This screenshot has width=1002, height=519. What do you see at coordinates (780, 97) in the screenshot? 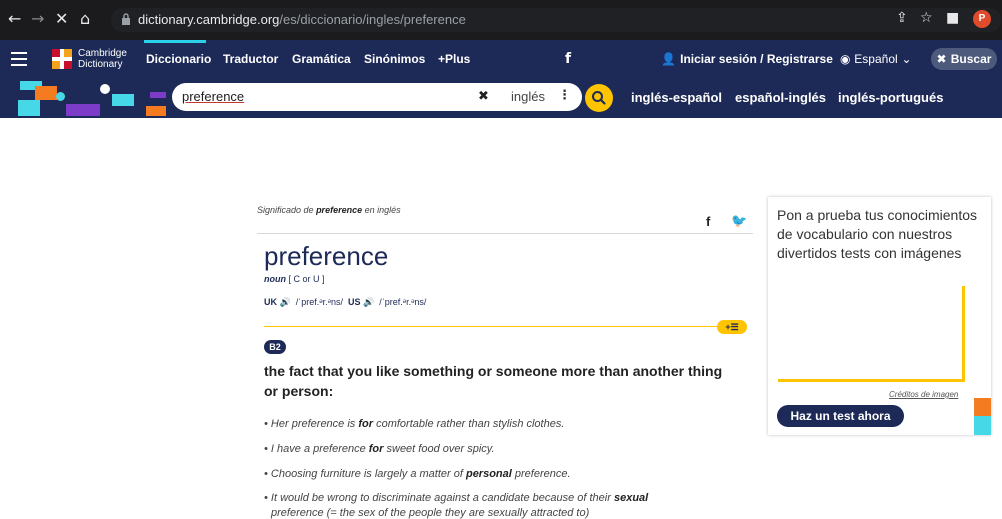
I see `dict-link-espanol-ingles: español-inglés` at bounding box center [780, 97].